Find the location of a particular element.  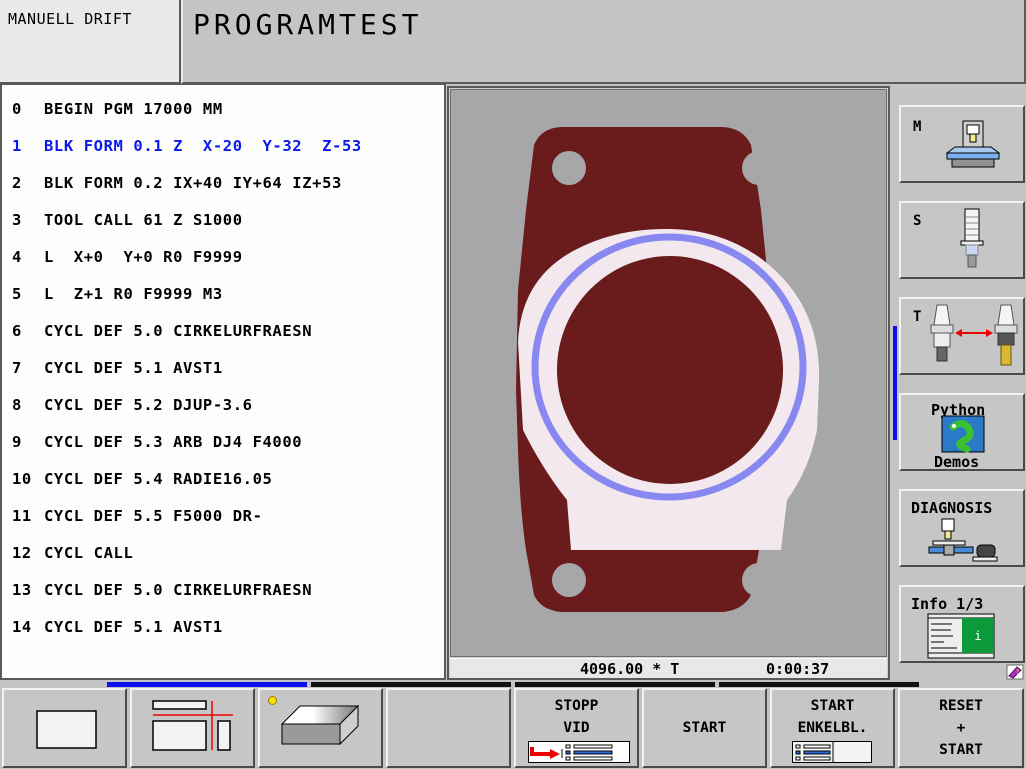

softkey-label-line2: ENKELBL. is located at coordinates (832, 728).